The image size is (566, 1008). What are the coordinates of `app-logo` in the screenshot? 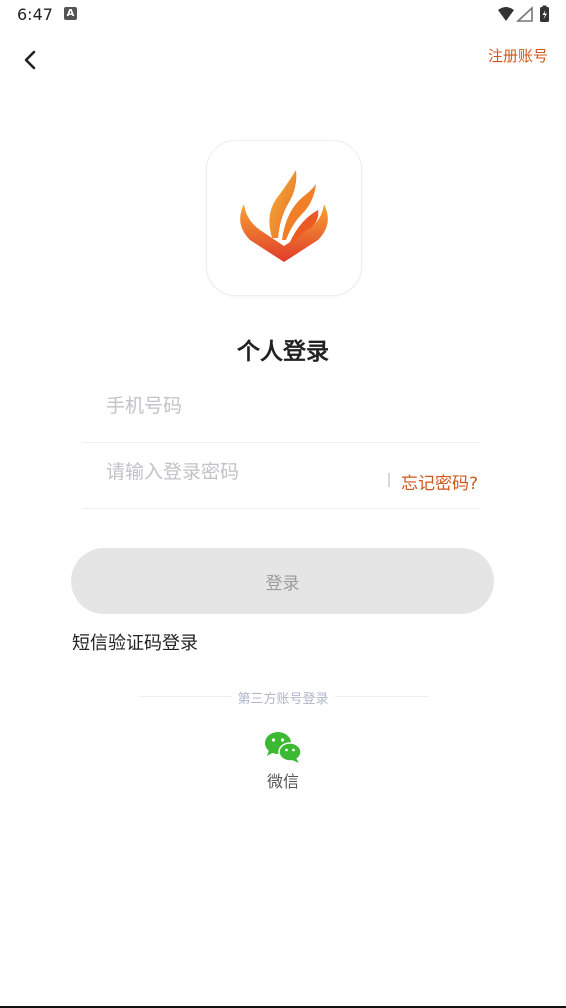 It's located at (284, 218).